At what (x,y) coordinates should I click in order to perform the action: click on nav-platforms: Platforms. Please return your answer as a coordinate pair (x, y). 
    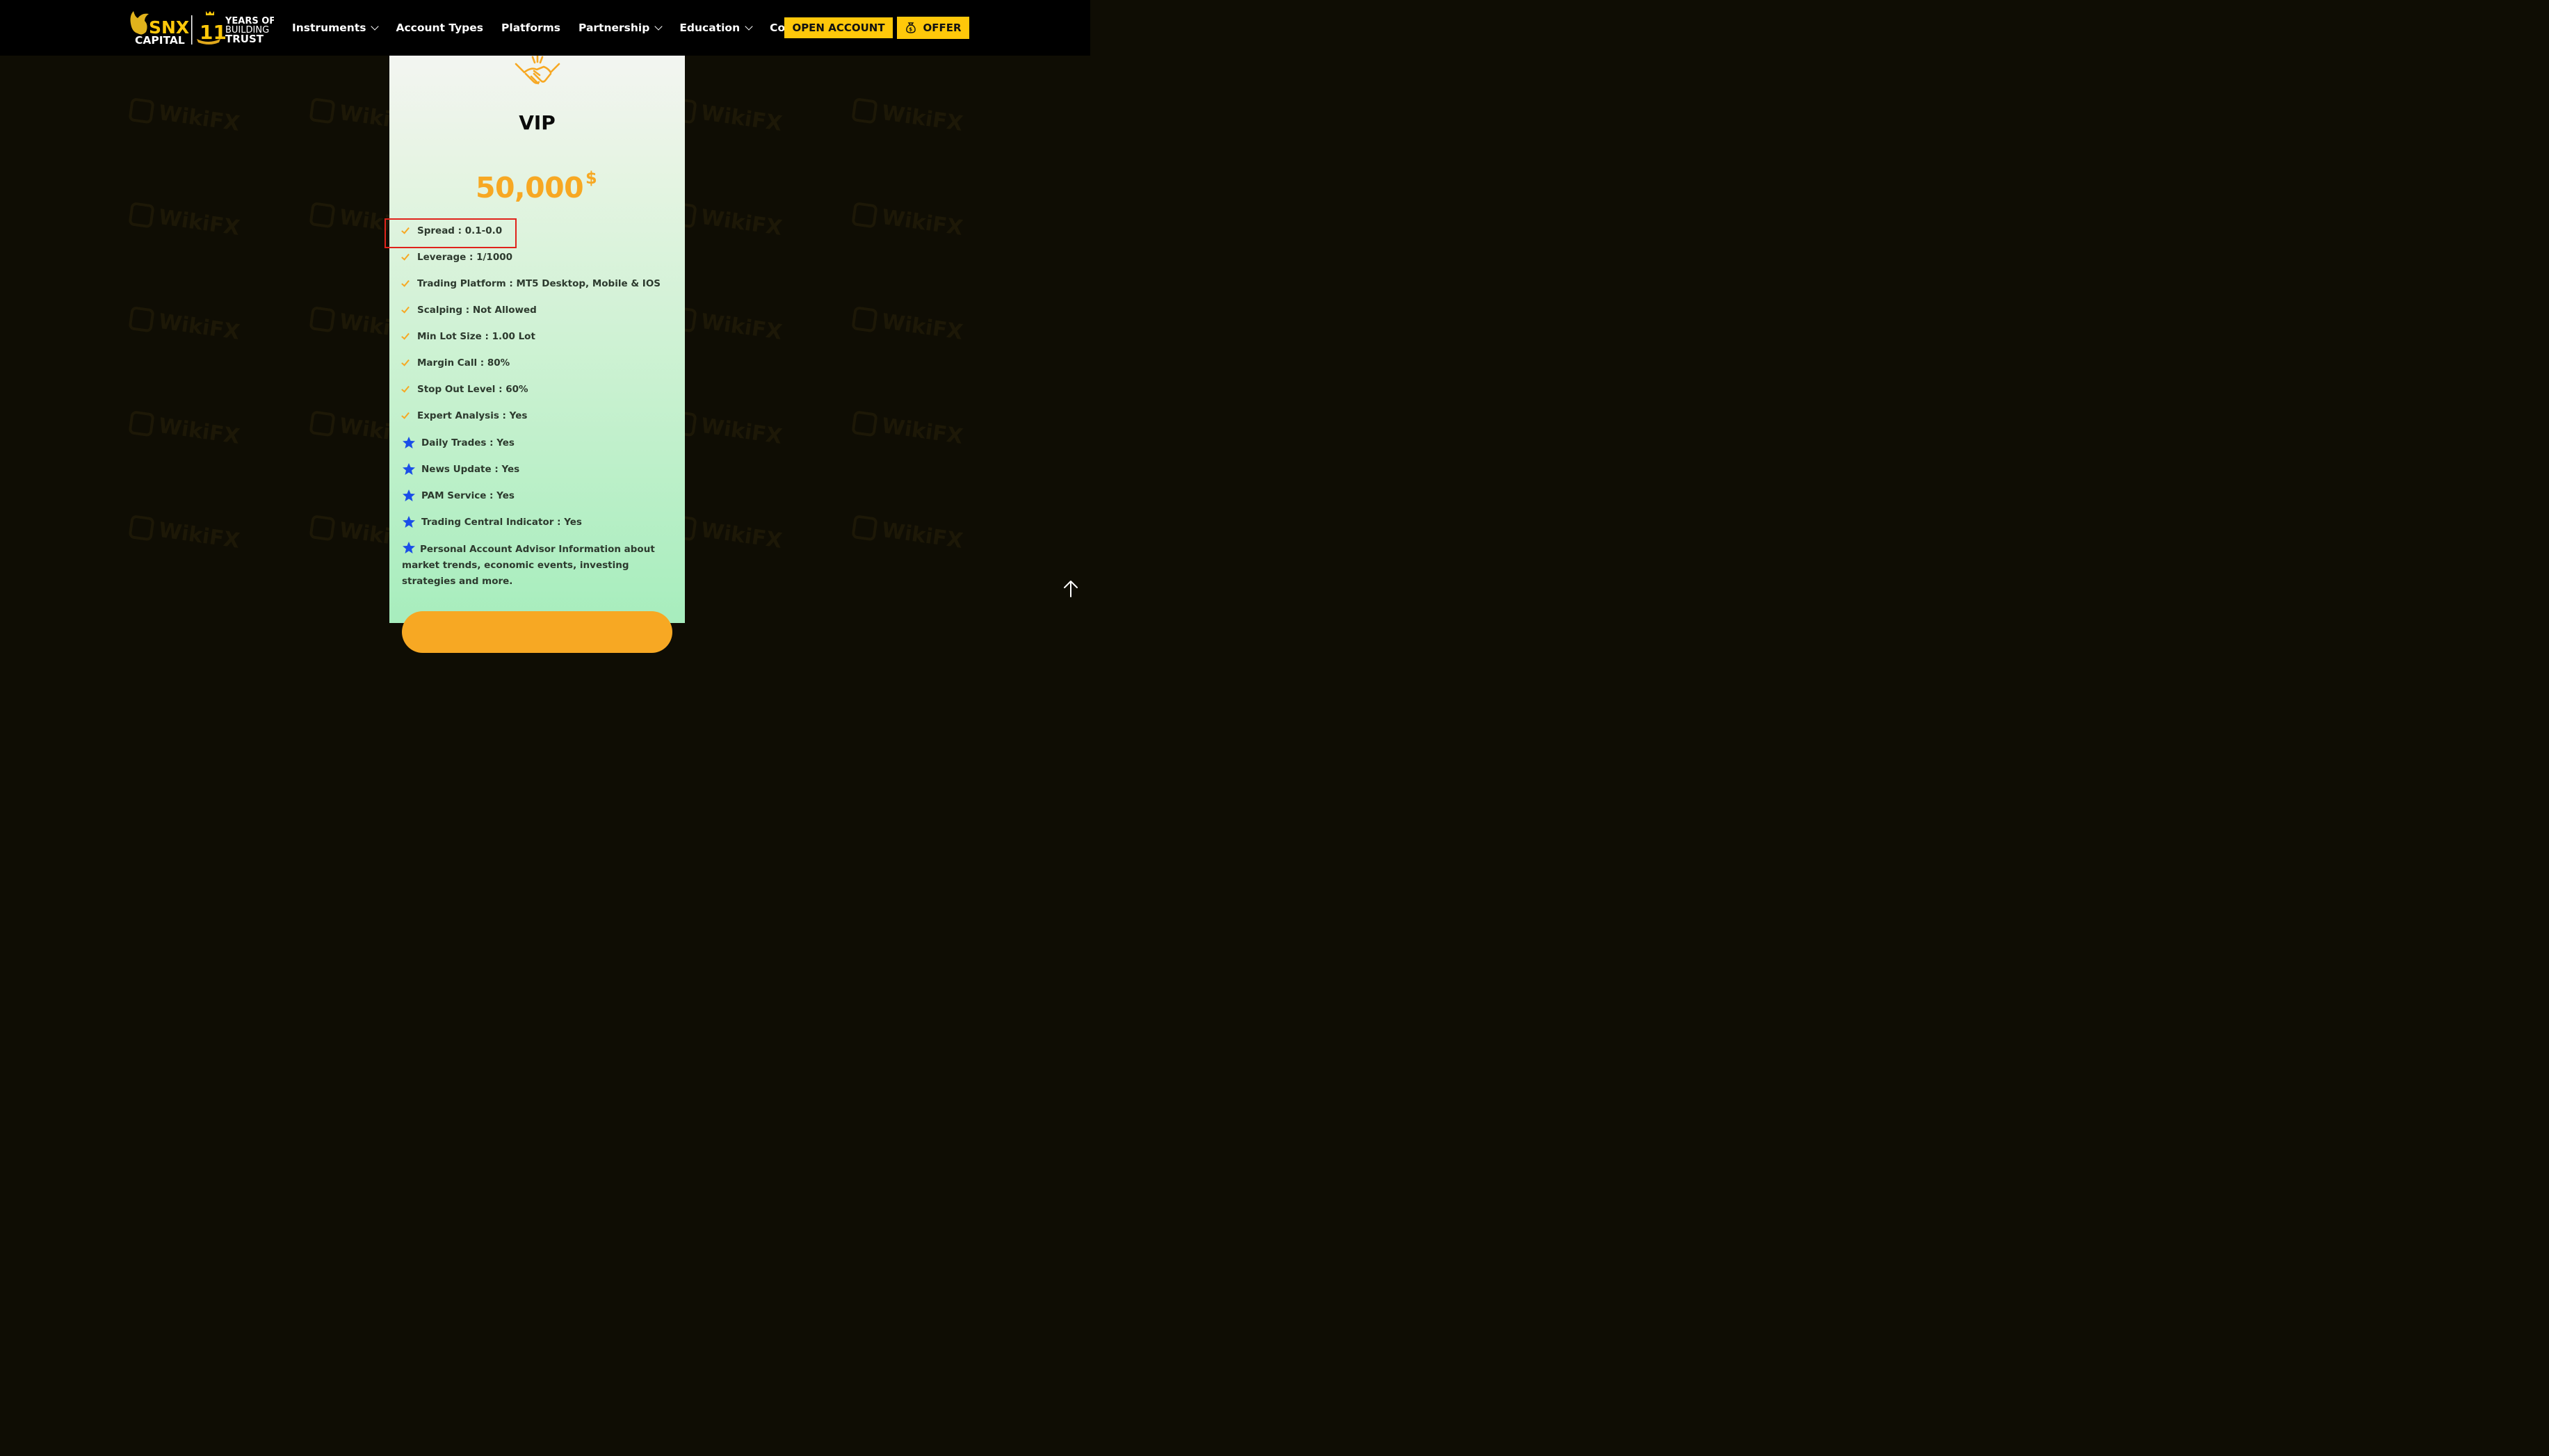
    Looking at the image, I should click on (530, 28).